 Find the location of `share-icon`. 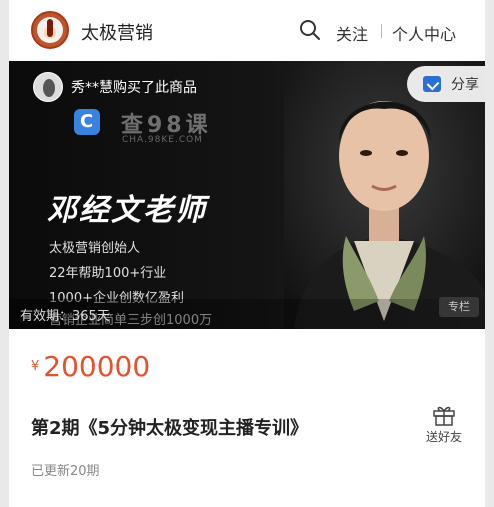

share-icon is located at coordinates (432, 84).